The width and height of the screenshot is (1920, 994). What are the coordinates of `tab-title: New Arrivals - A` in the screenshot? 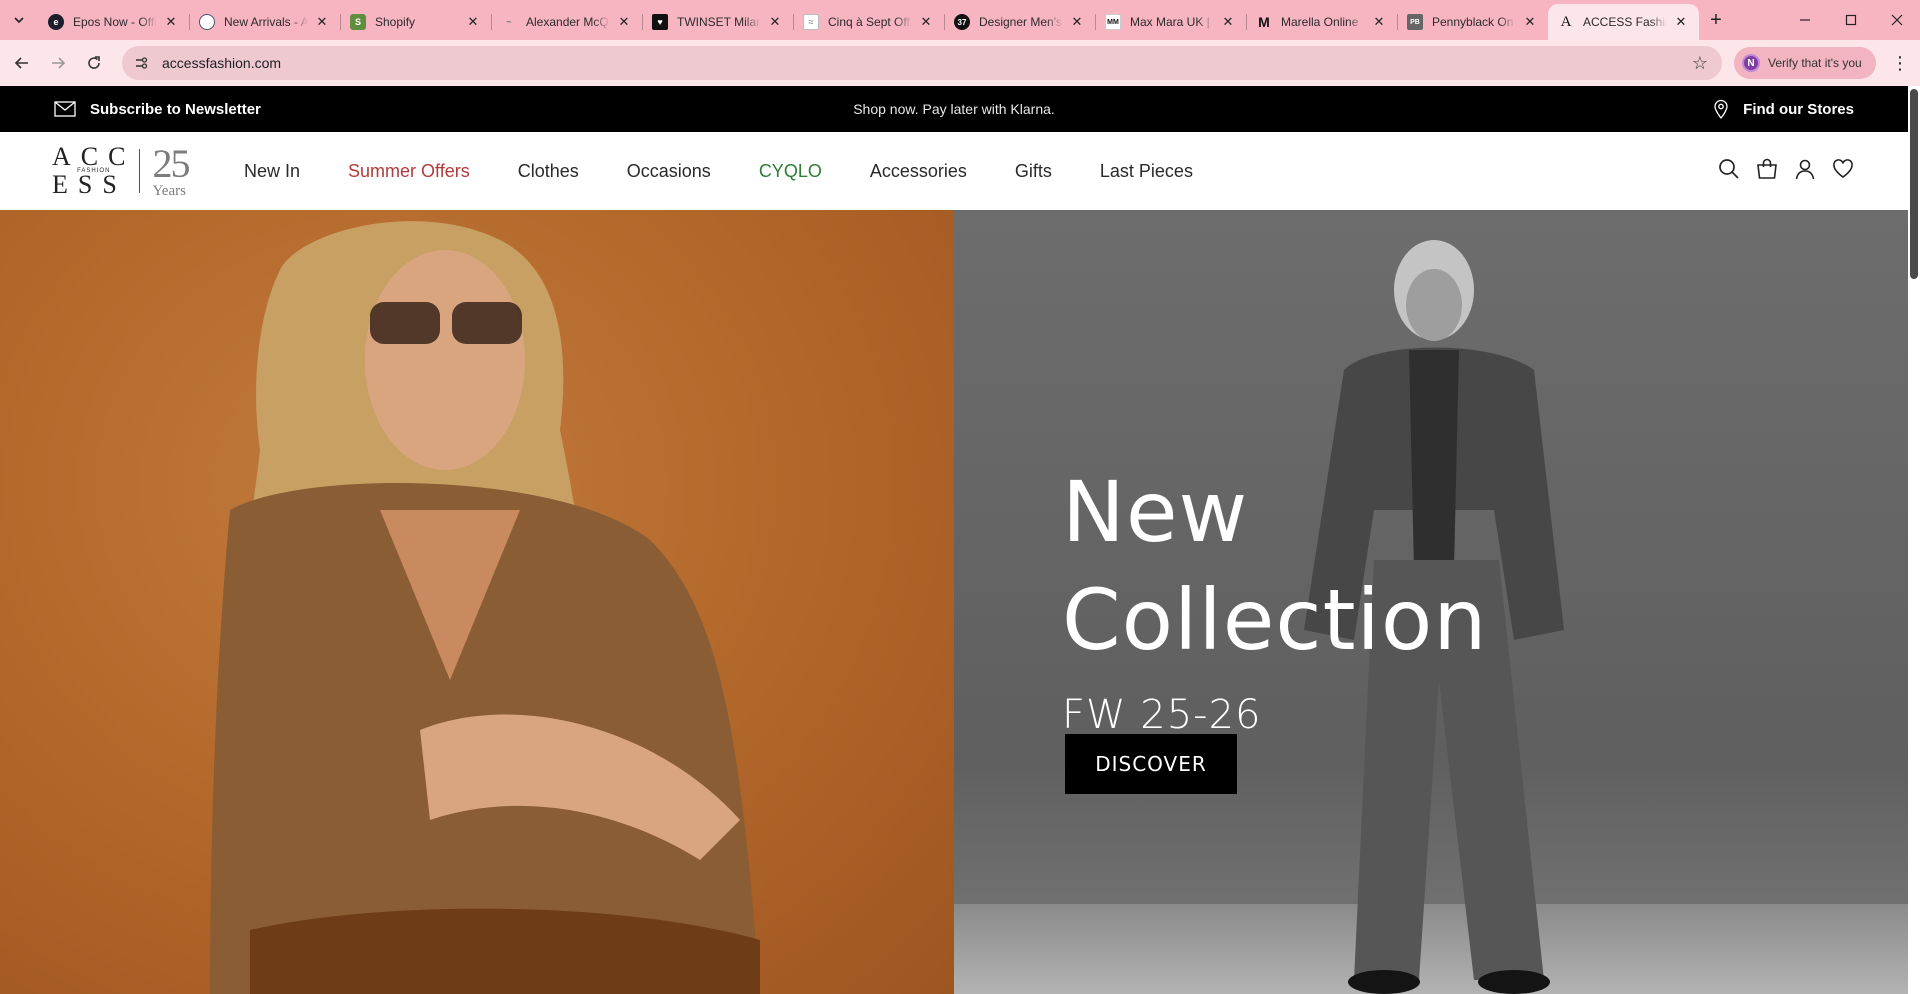 It's located at (266, 22).